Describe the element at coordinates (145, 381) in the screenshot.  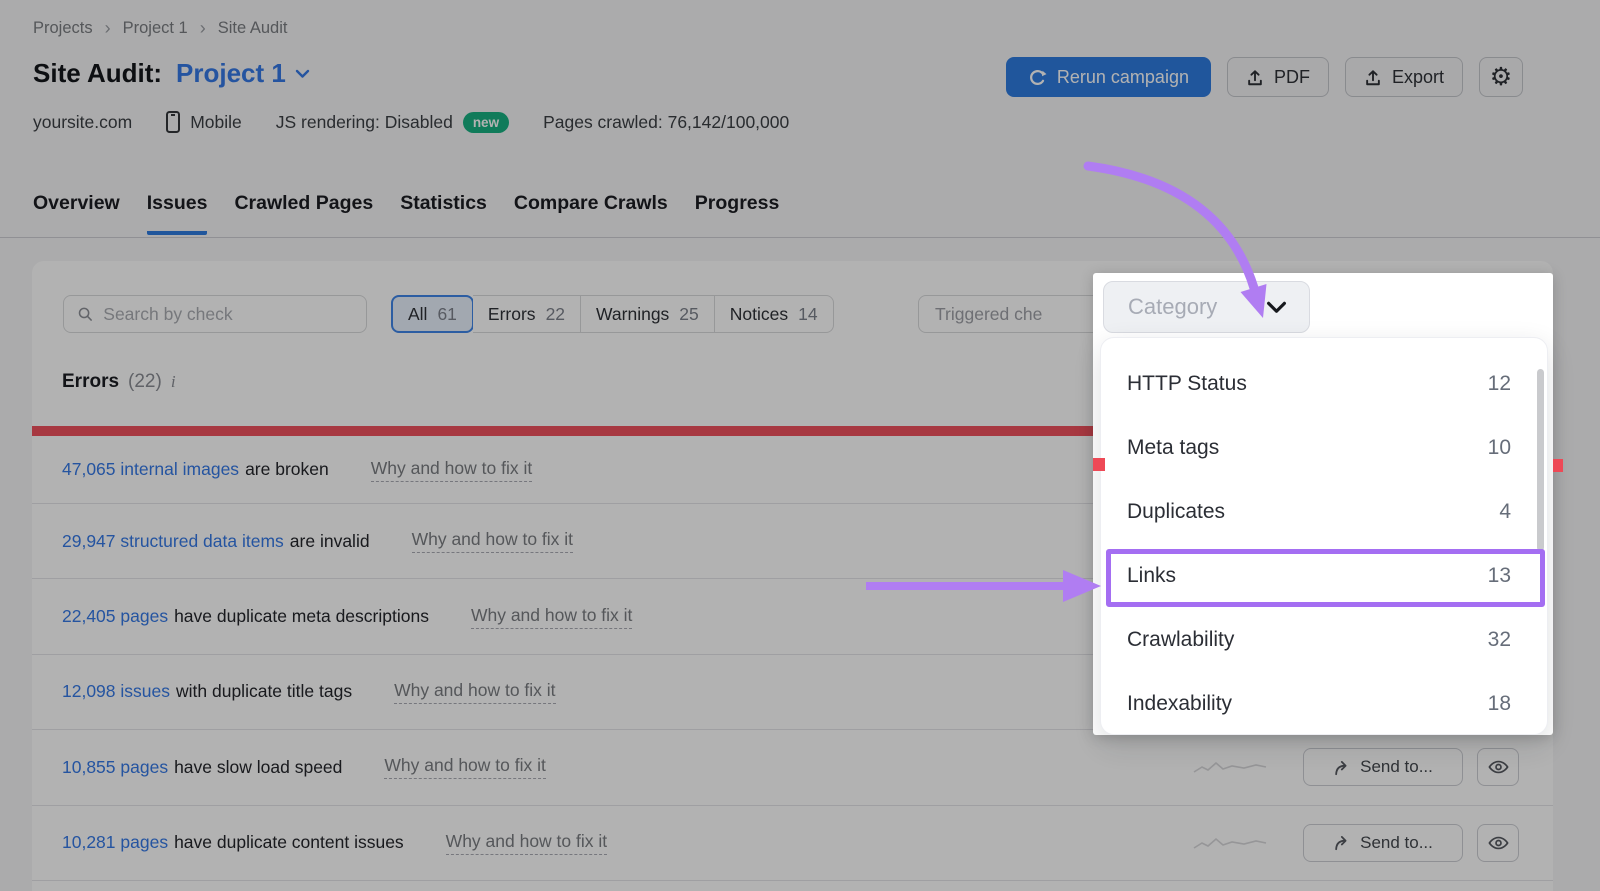
I see `errors-count: (22)` at that location.